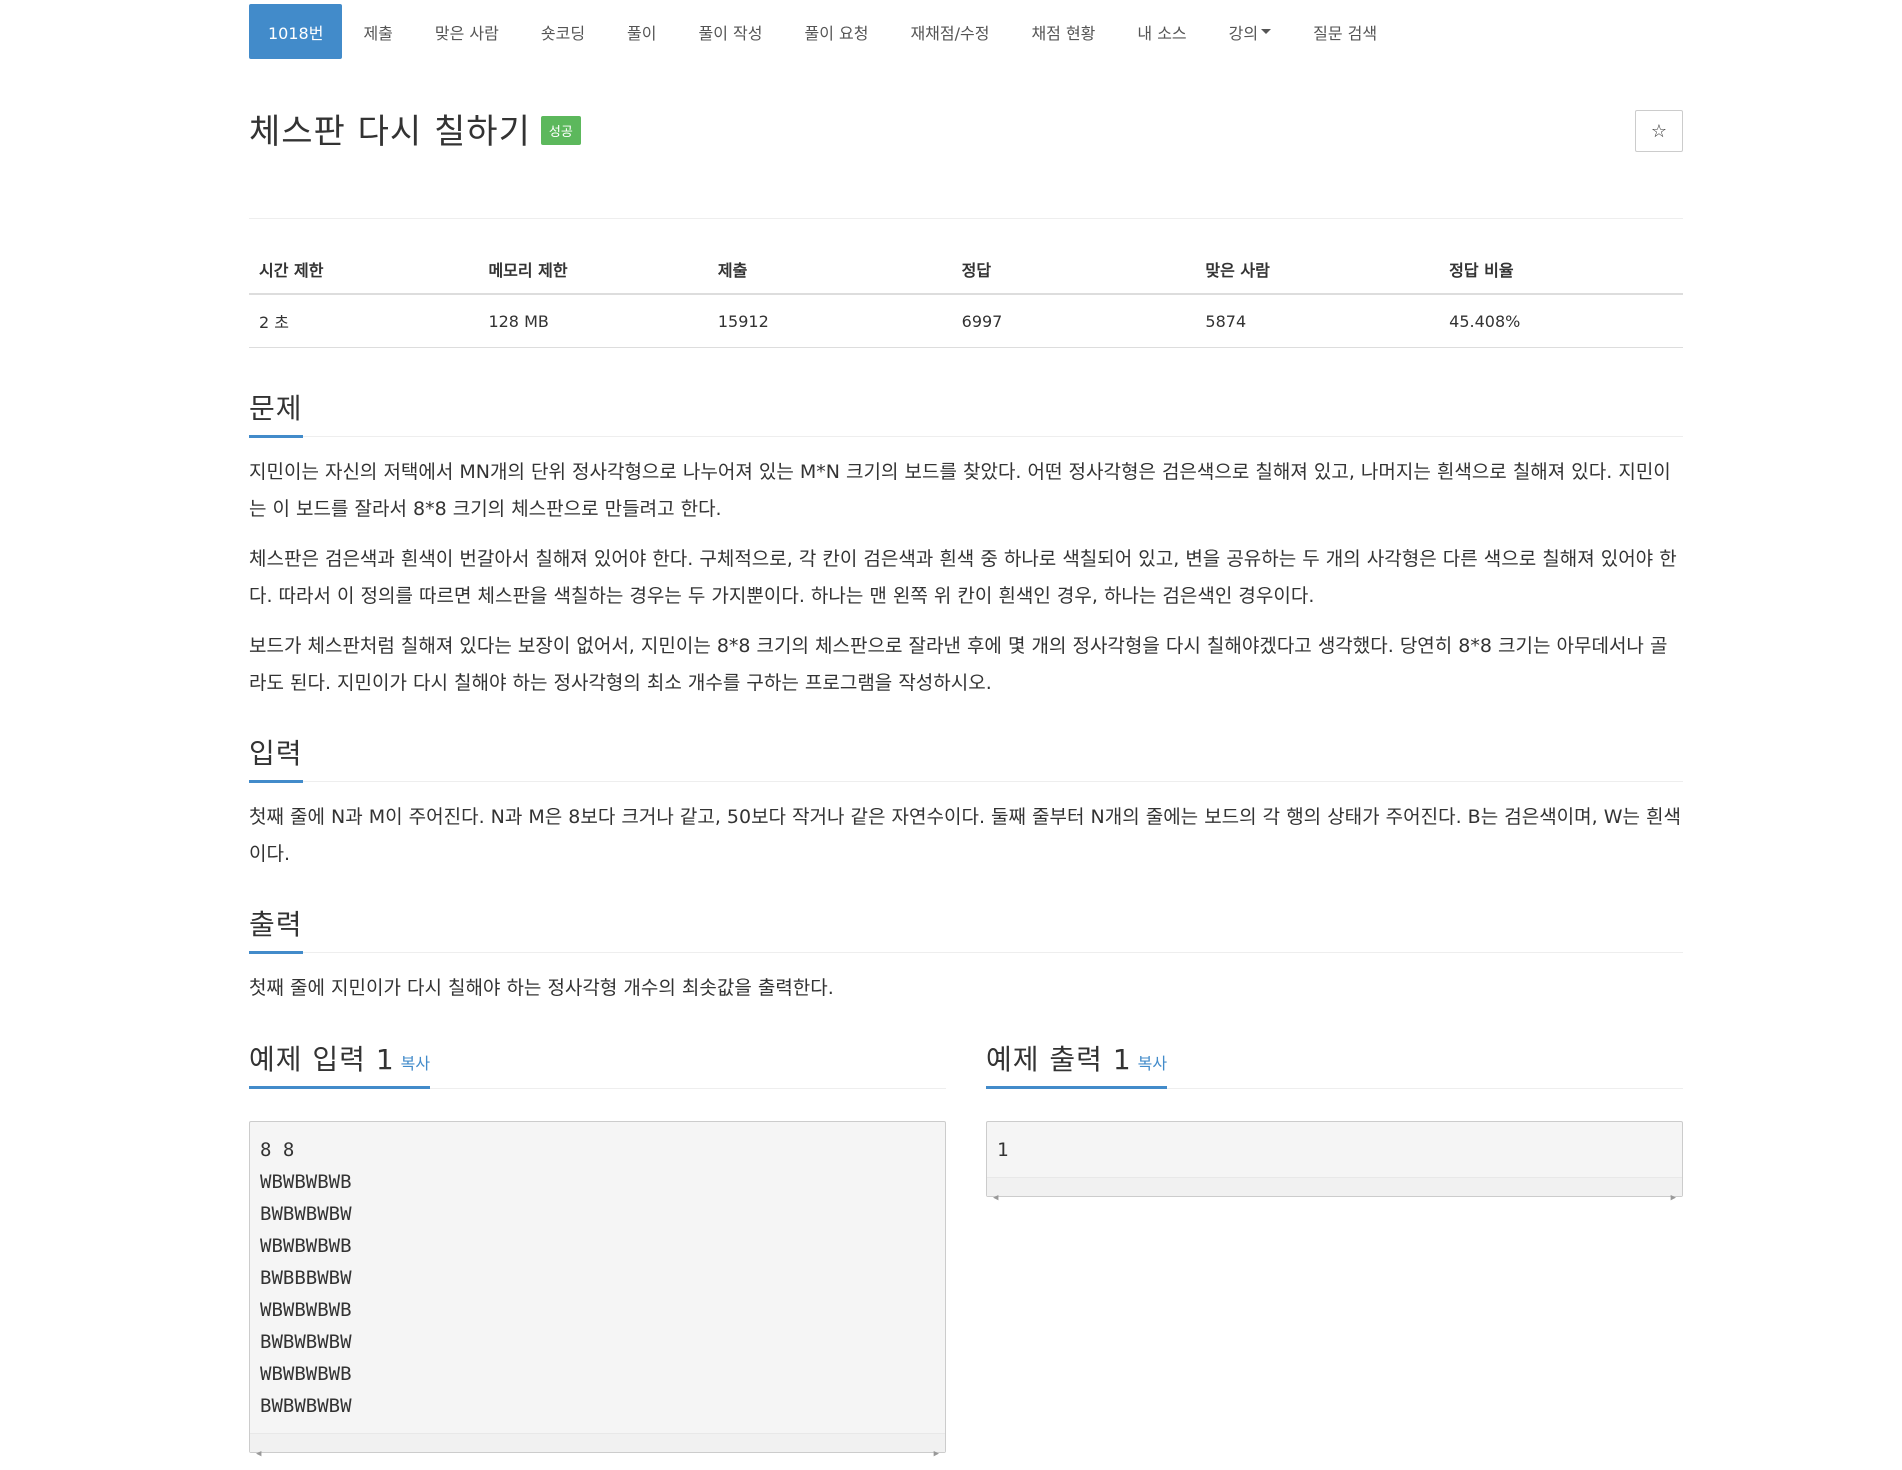  What do you see at coordinates (1059, 1059) in the screenshot?
I see `sample-output-title: 예제 출력 1` at bounding box center [1059, 1059].